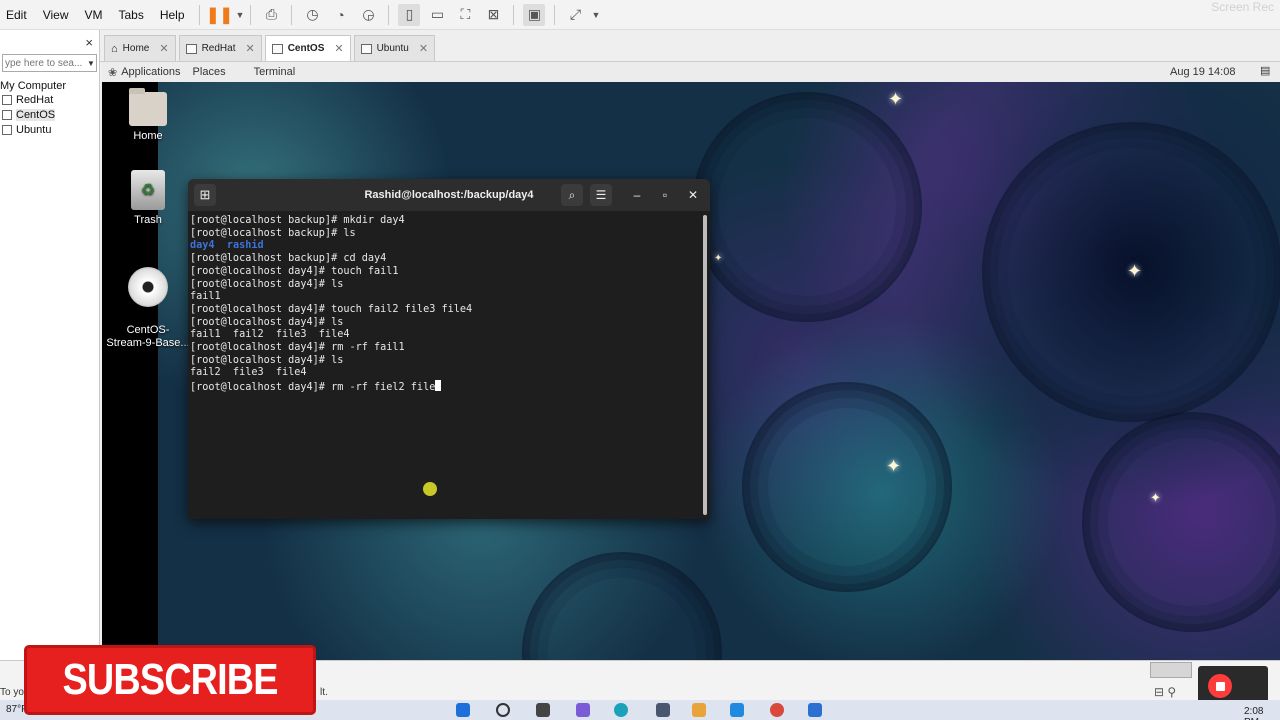 The width and height of the screenshot is (1280, 720). I want to click on desktop-icon-home: Home, so click(148, 115).